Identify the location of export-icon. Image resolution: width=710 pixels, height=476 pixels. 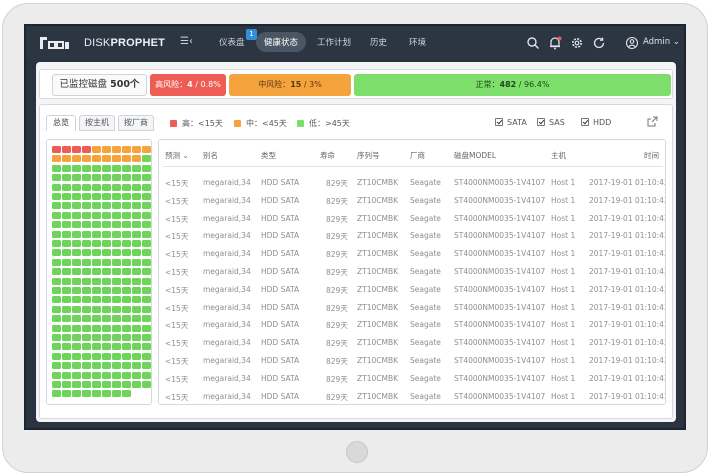
(652, 121).